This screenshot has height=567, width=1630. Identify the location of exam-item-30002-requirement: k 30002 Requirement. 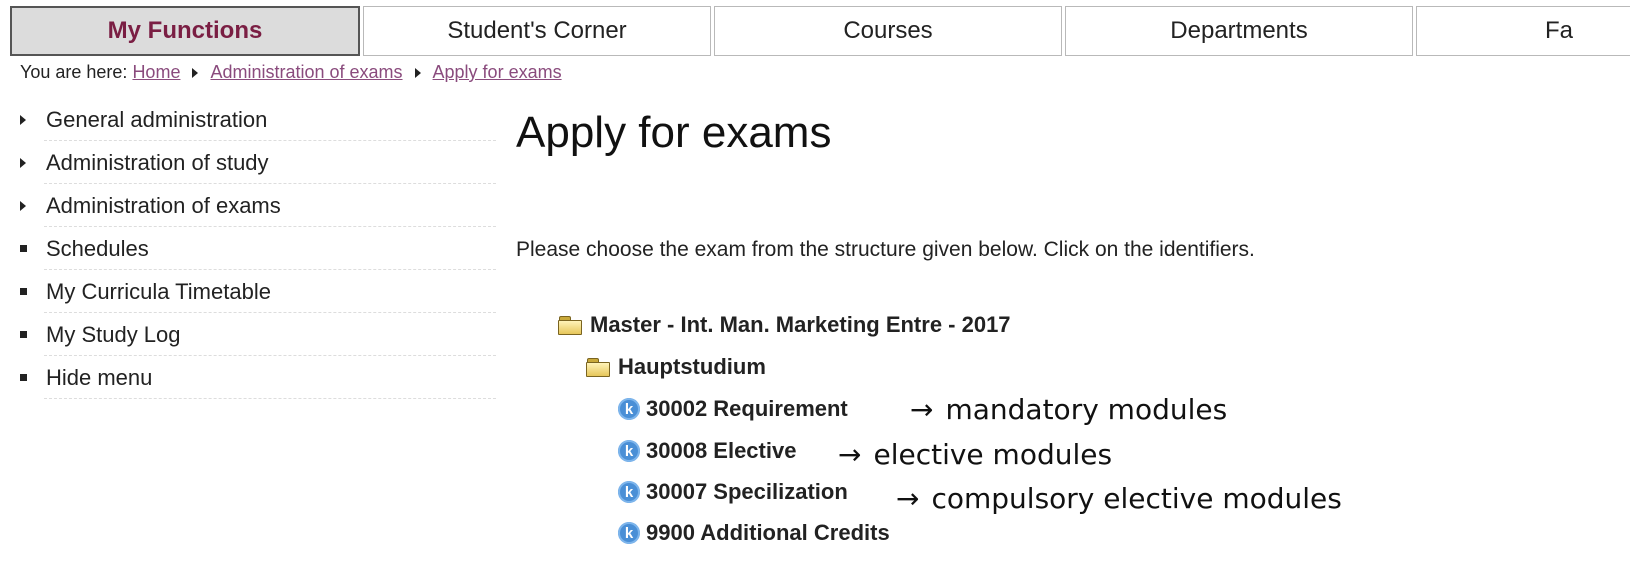
(733, 409).